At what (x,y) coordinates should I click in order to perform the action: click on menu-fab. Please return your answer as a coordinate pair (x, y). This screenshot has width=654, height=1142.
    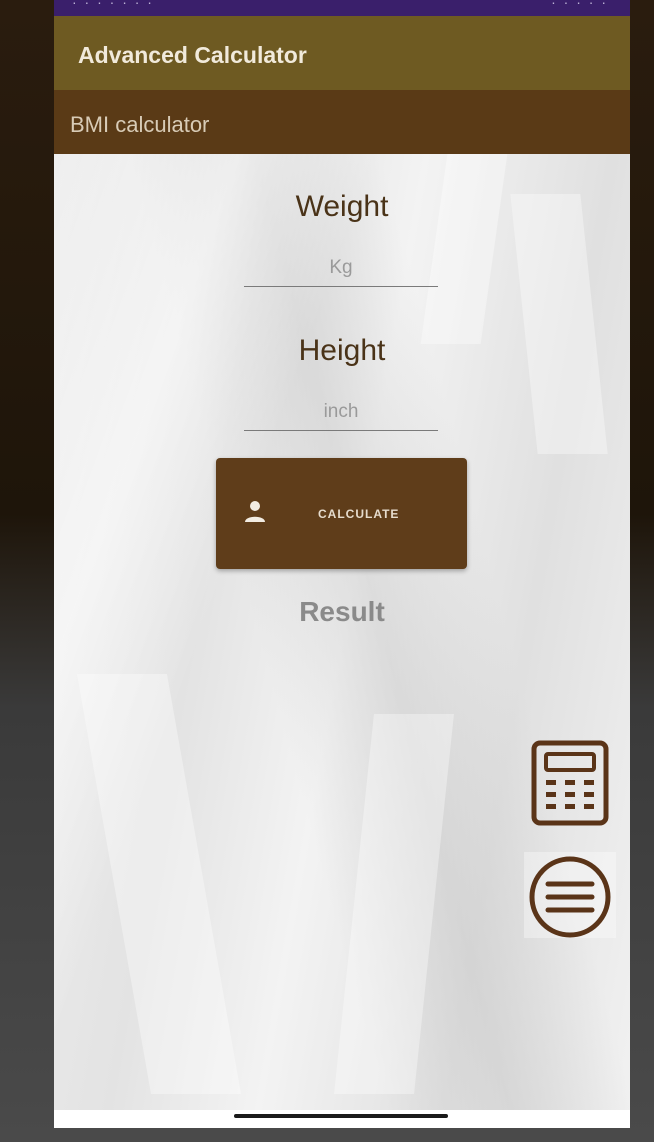
    Looking at the image, I should click on (570, 895).